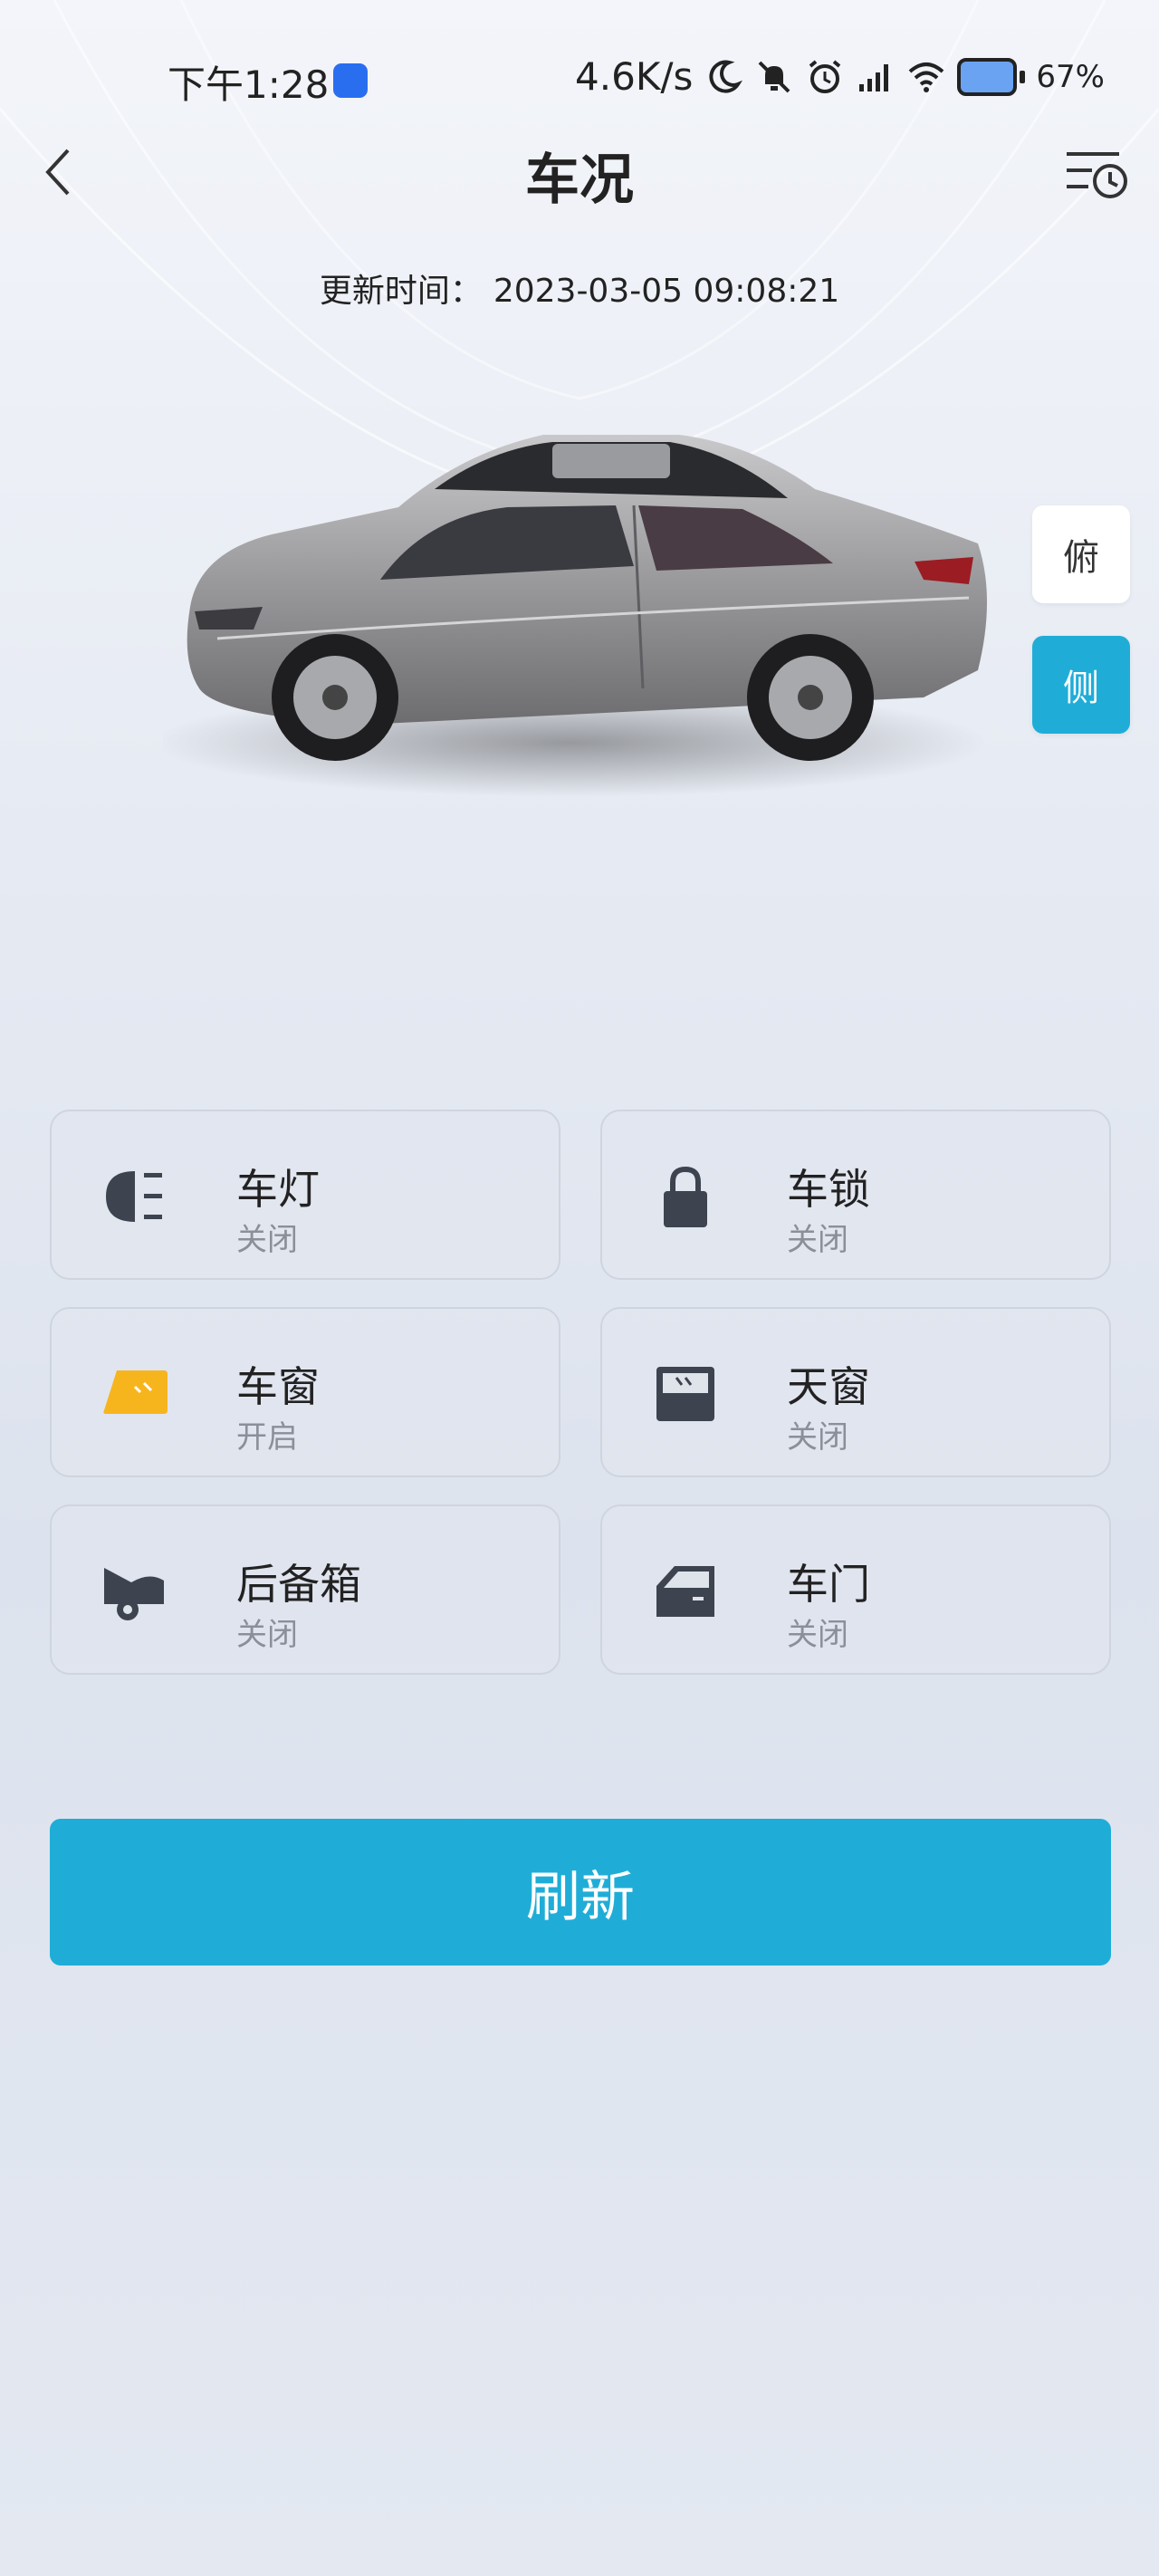 This screenshot has height=2576, width=1159. I want to click on lock-icon, so click(685, 1196).